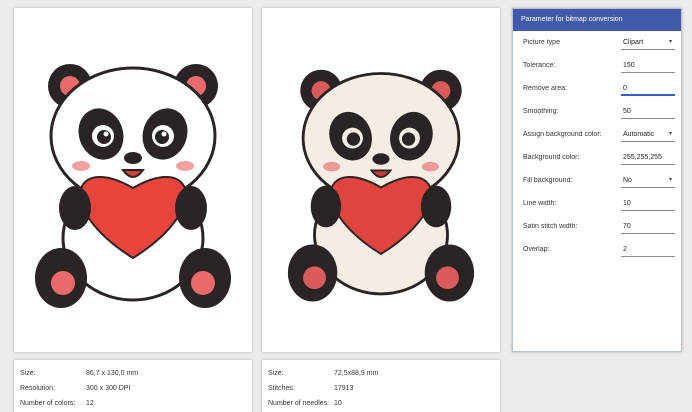 Image resolution: width=692 pixels, height=412 pixels. What do you see at coordinates (338, 403) in the screenshot?
I see `info-value: 10` at bounding box center [338, 403].